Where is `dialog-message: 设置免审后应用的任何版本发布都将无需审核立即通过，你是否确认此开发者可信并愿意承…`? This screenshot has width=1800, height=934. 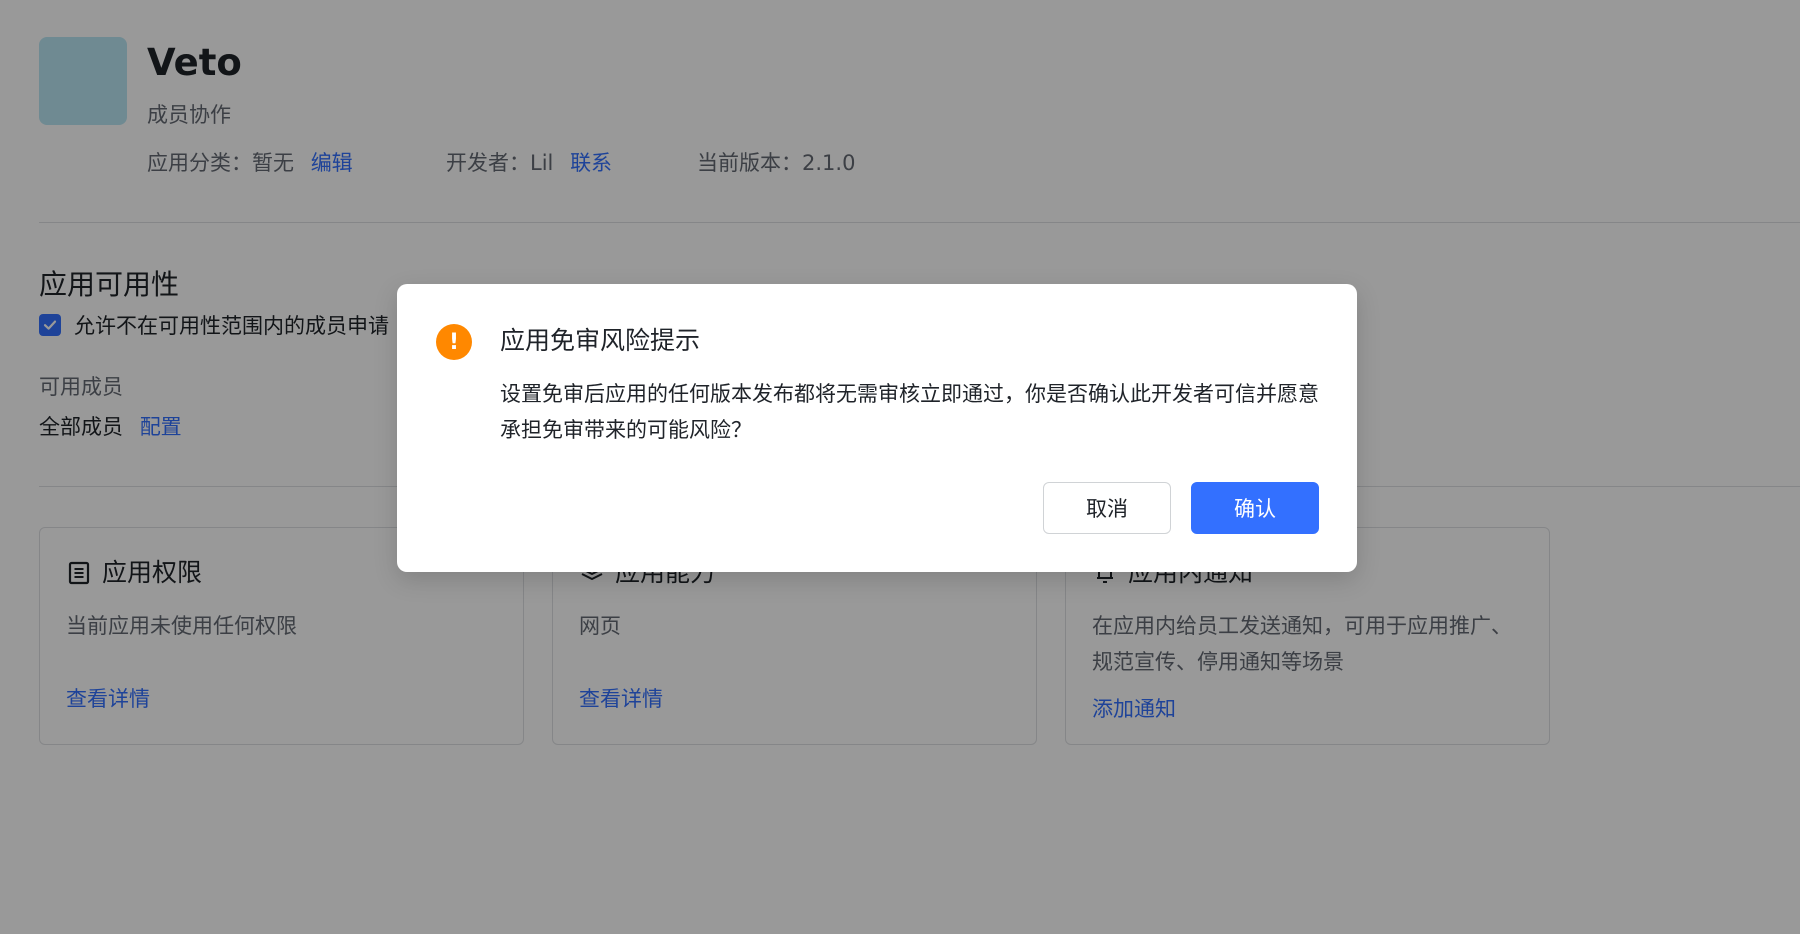 dialog-message: 设置免审后应用的任何版本发布都将无需审核立即通过，你是否确认此开发者可信并愿意承… is located at coordinates (909, 412).